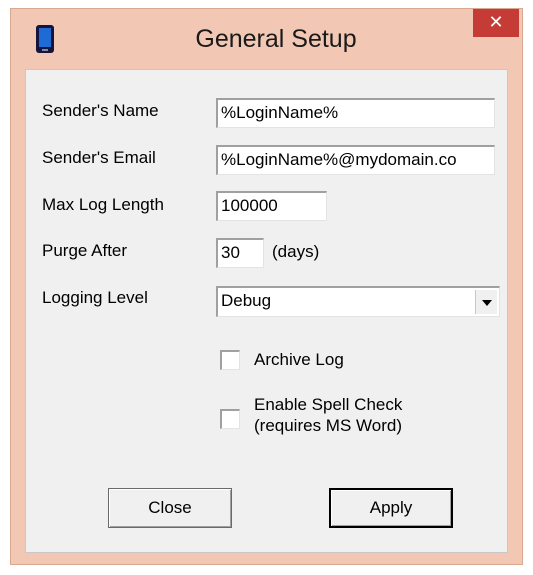 This screenshot has width=533, height=575. Describe the element at coordinates (328, 405) in the screenshot. I see `spell-check-label-line1: Enable Spell Check` at that location.